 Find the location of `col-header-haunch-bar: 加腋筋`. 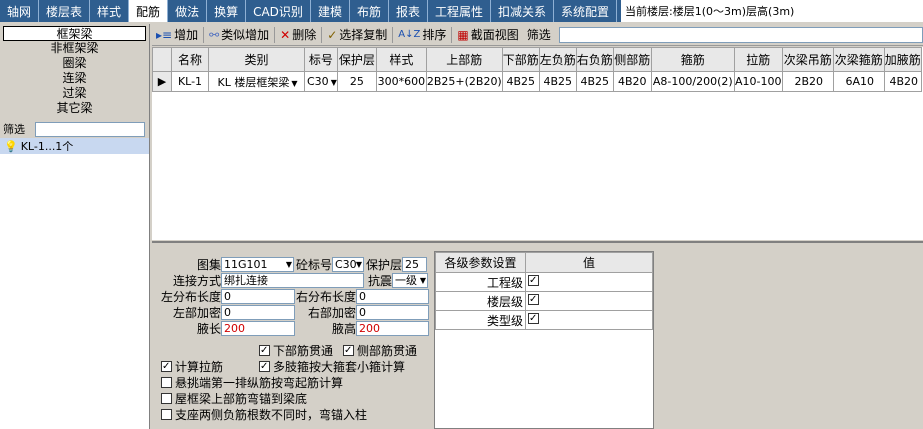

col-header-haunch-bar: 加腋筋 is located at coordinates (902, 59).